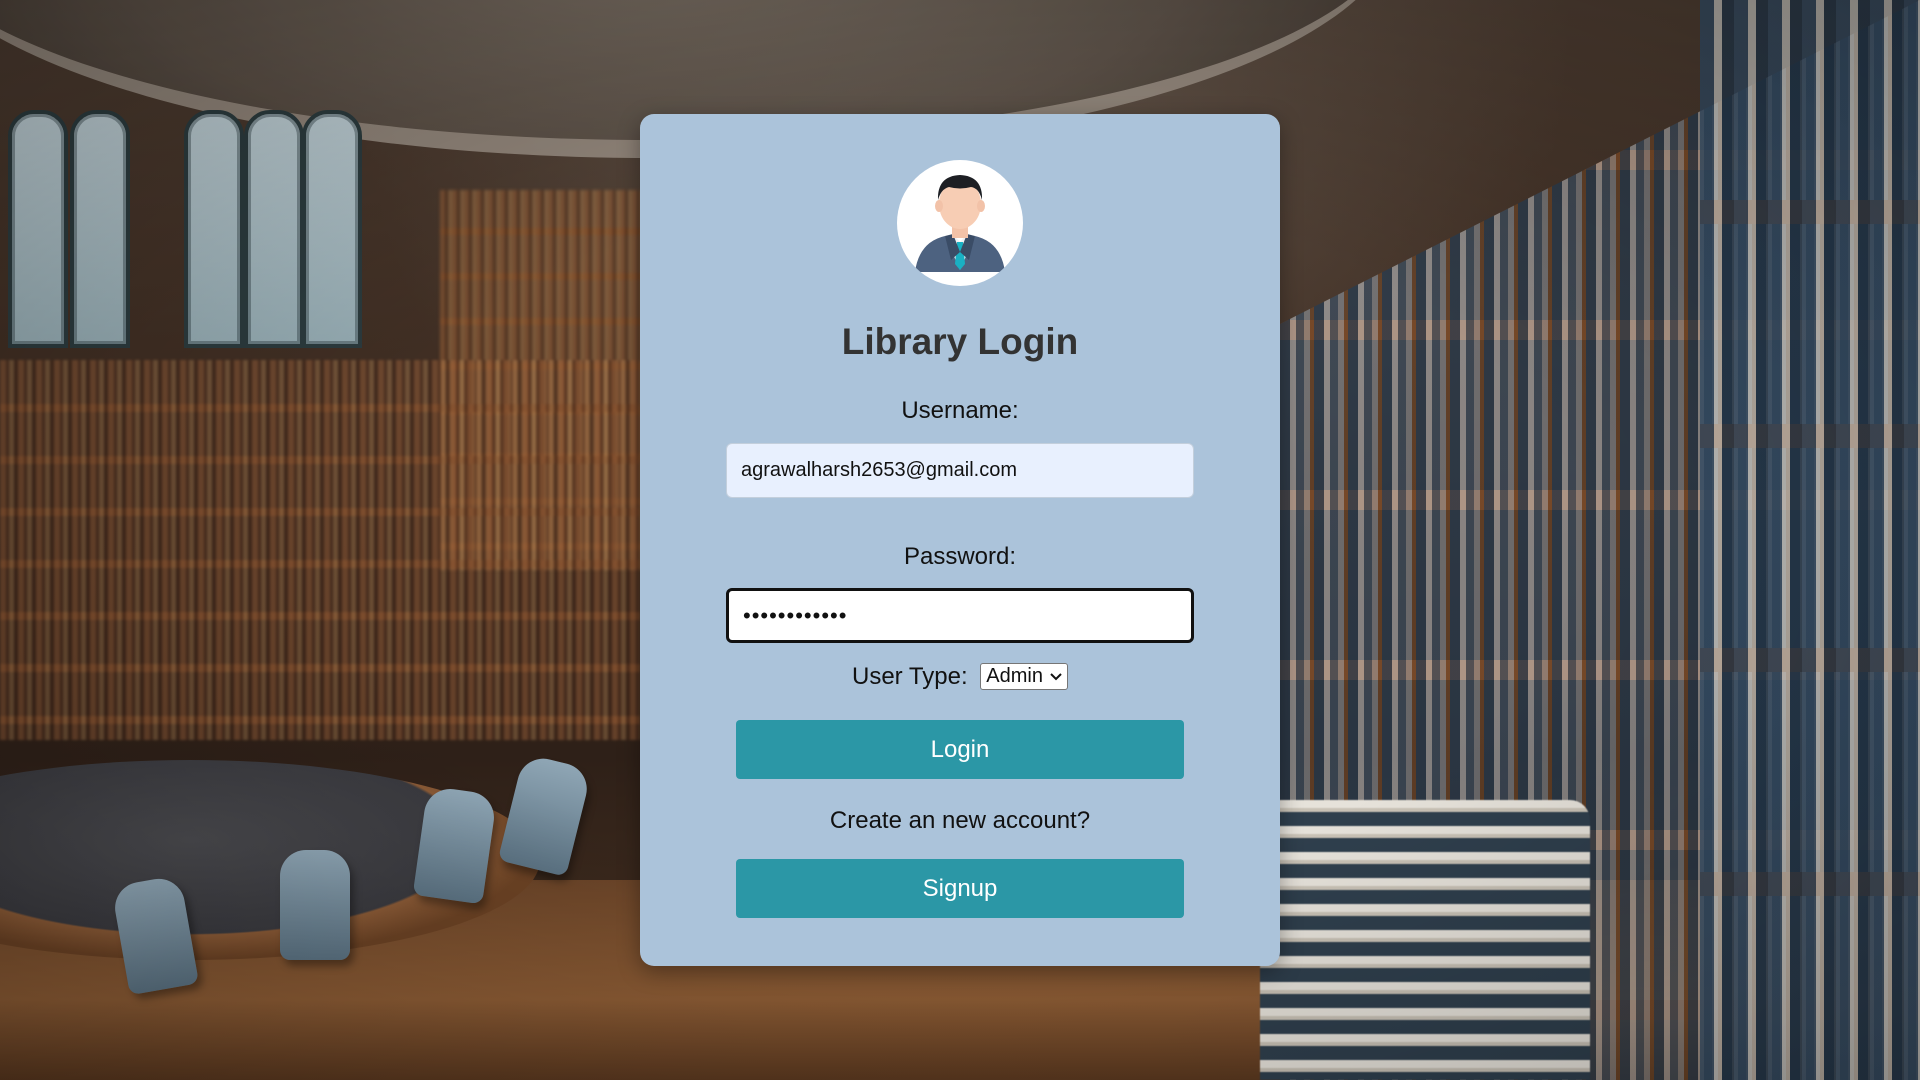 The height and width of the screenshot is (1080, 1920). What do you see at coordinates (1056, 676) in the screenshot?
I see `chevron-down-icon` at bounding box center [1056, 676].